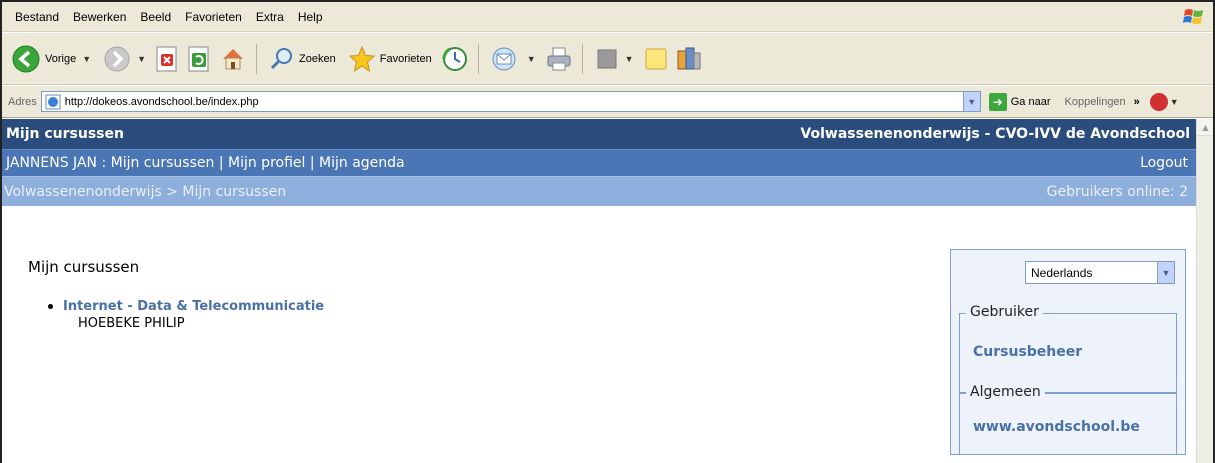  Describe the element at coordinates (37, 17) in the screenshot. I see `menu-file: Bestand` at that location.